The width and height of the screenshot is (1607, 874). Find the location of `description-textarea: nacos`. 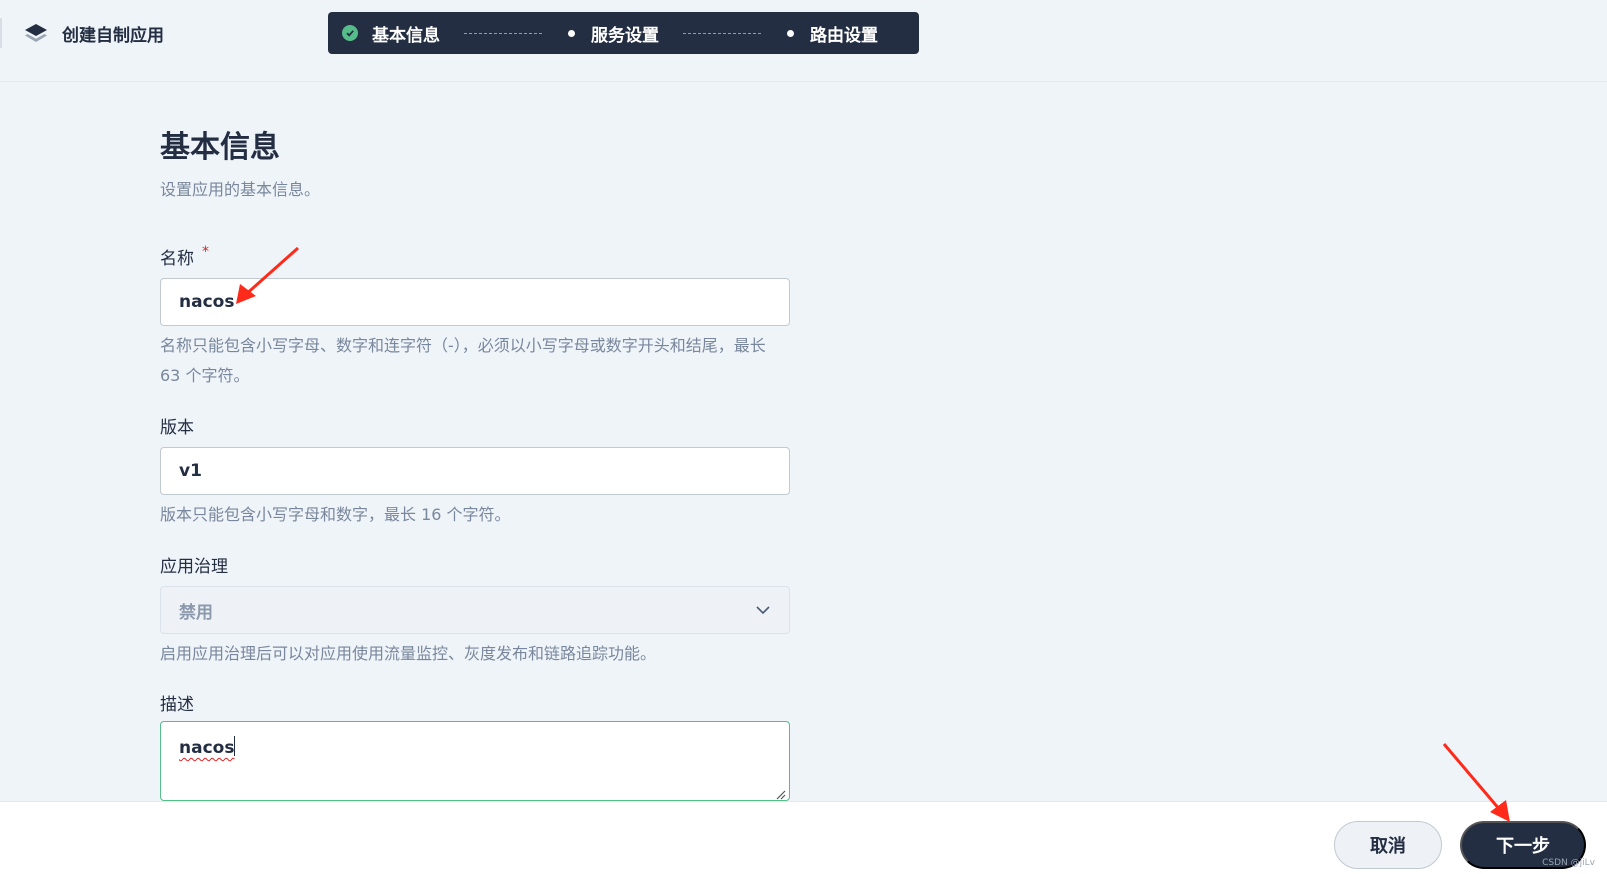

description-textarea: nacos is located at coordinates (475, 761).